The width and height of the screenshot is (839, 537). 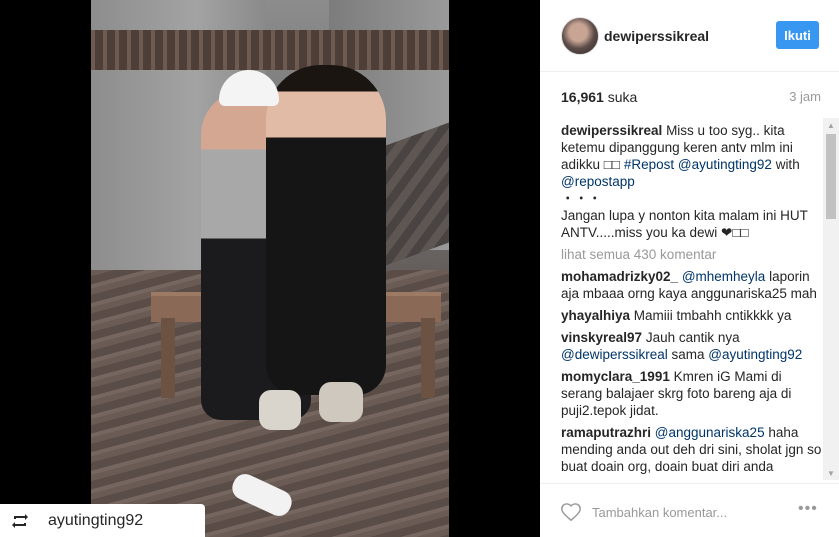 I want to click on photo-person-right, so click(x=326, y=230).